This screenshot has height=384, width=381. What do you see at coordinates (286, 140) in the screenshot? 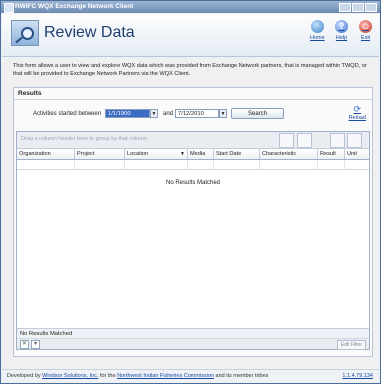
I see `column-chooser-icon` at bounding box center [286, 140].